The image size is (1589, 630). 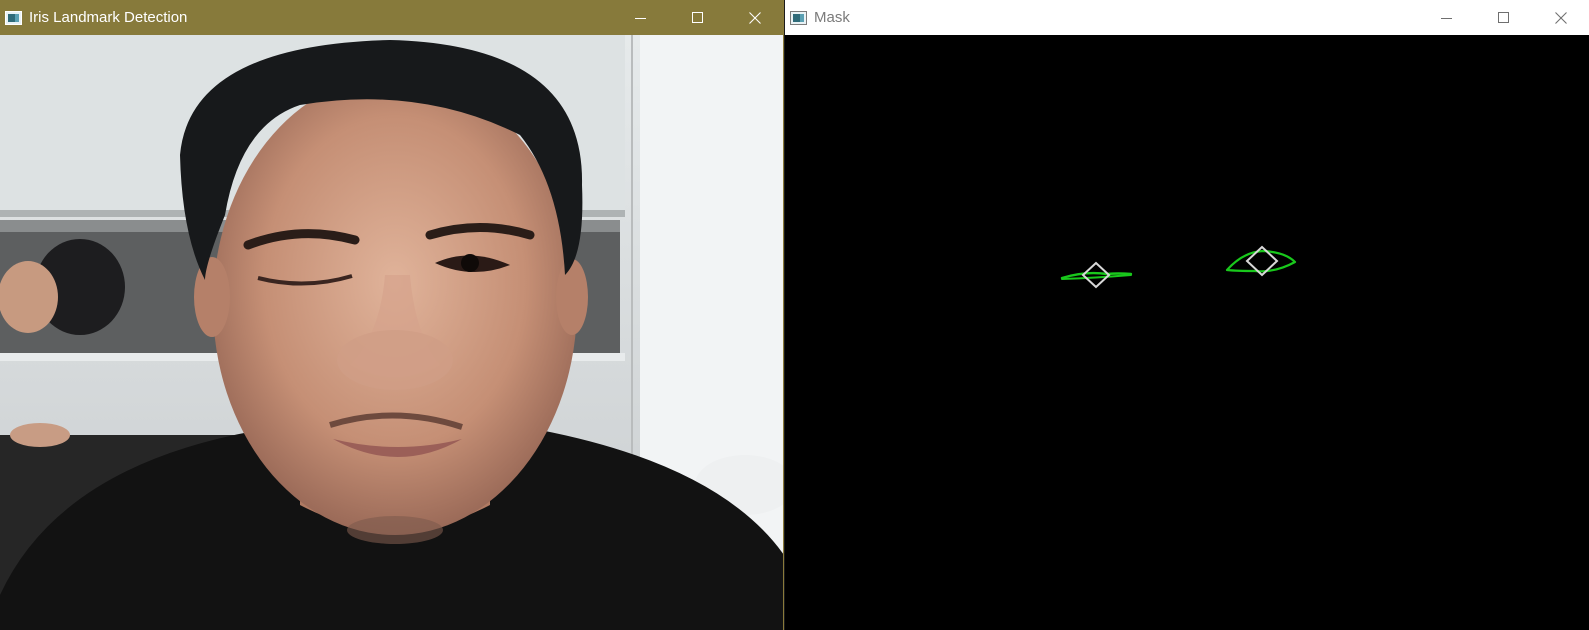 I want to click on window-title: Iris Landmark Detection, so click(x=108, y=17).